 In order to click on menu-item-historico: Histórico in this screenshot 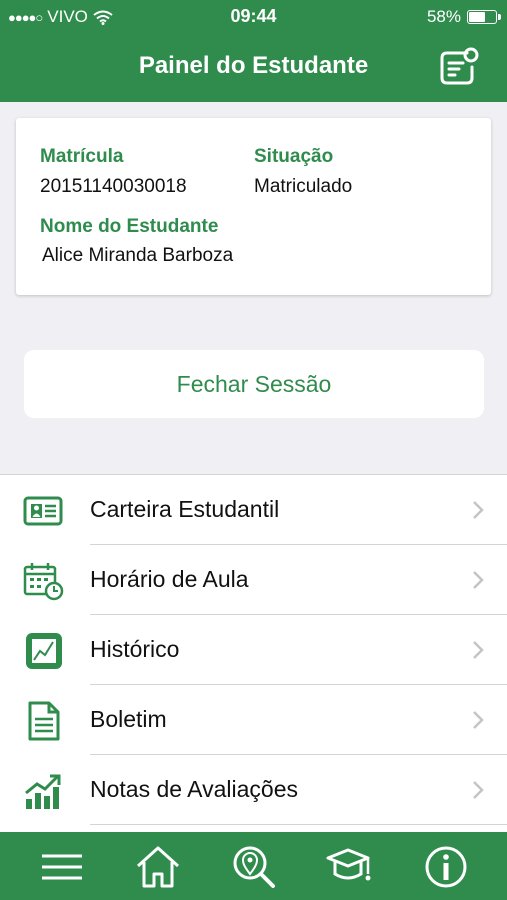, I will do `click(253, 650)`.